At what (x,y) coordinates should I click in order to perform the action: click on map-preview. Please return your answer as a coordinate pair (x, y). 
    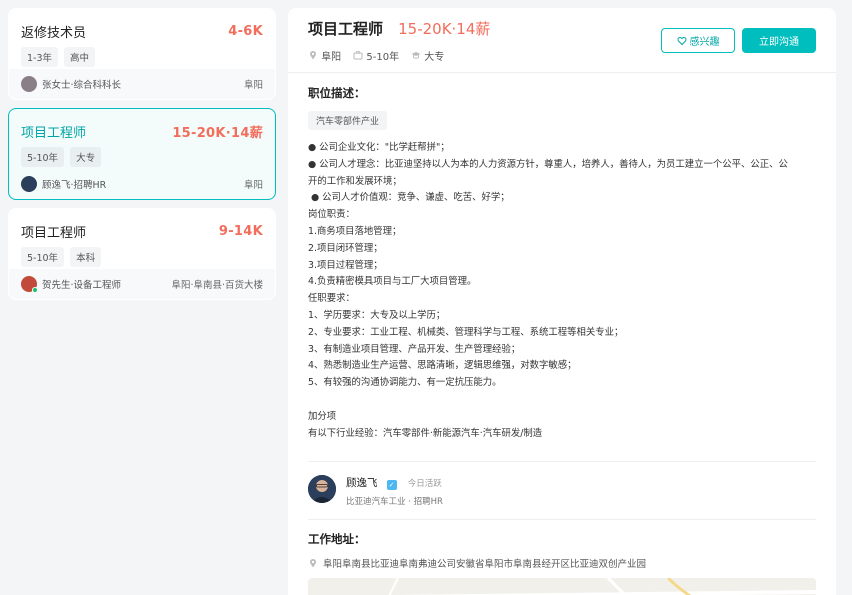
    Looking at the image, I should click on (562, 586).